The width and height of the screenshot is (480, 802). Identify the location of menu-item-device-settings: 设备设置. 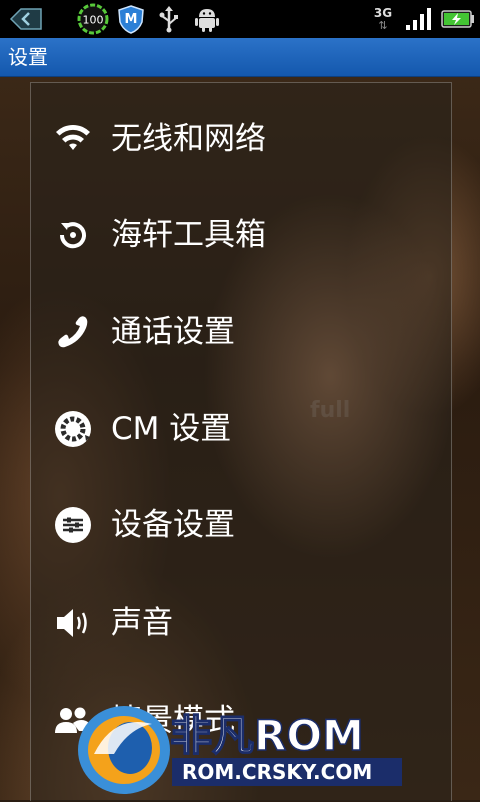
(241, 525).